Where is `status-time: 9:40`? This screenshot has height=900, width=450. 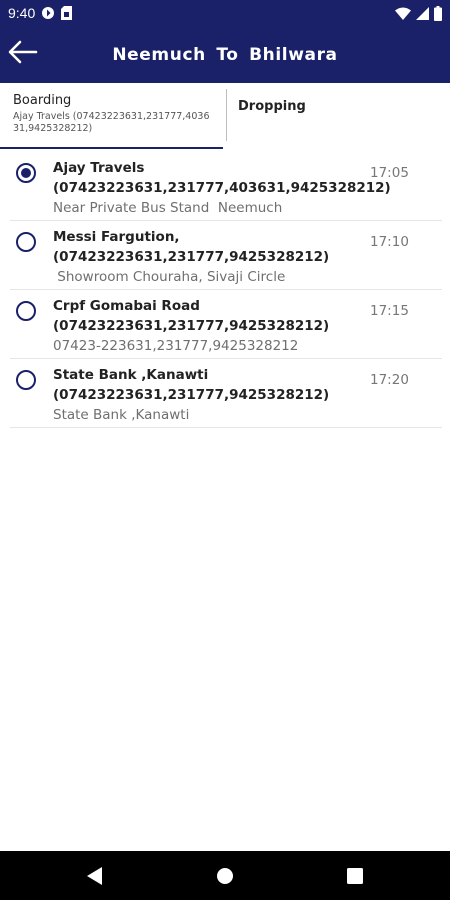 status-time: 9:40 is located at coordinates (22, 13).